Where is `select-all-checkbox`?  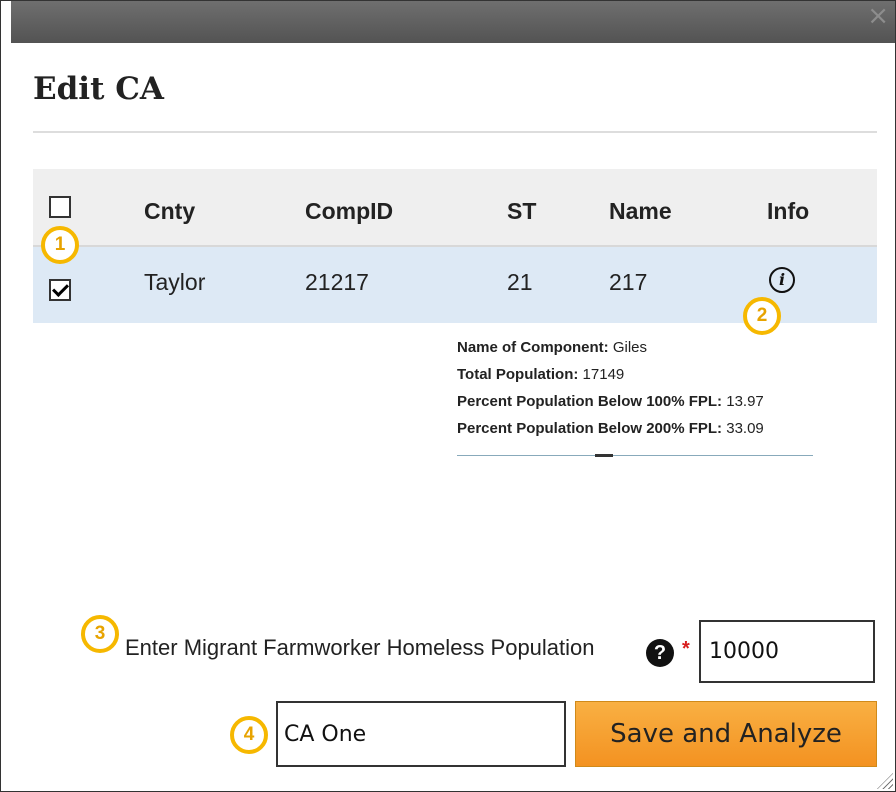 select-all-checkbox is located at coordinates (60, 207).